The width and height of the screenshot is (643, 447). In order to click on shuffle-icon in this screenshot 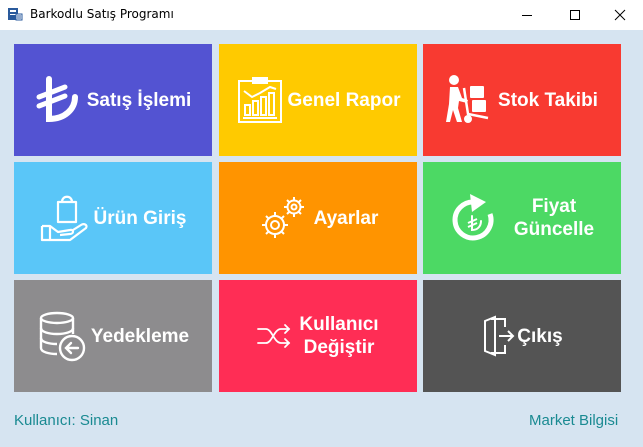, I will do `click(274, 336)`.